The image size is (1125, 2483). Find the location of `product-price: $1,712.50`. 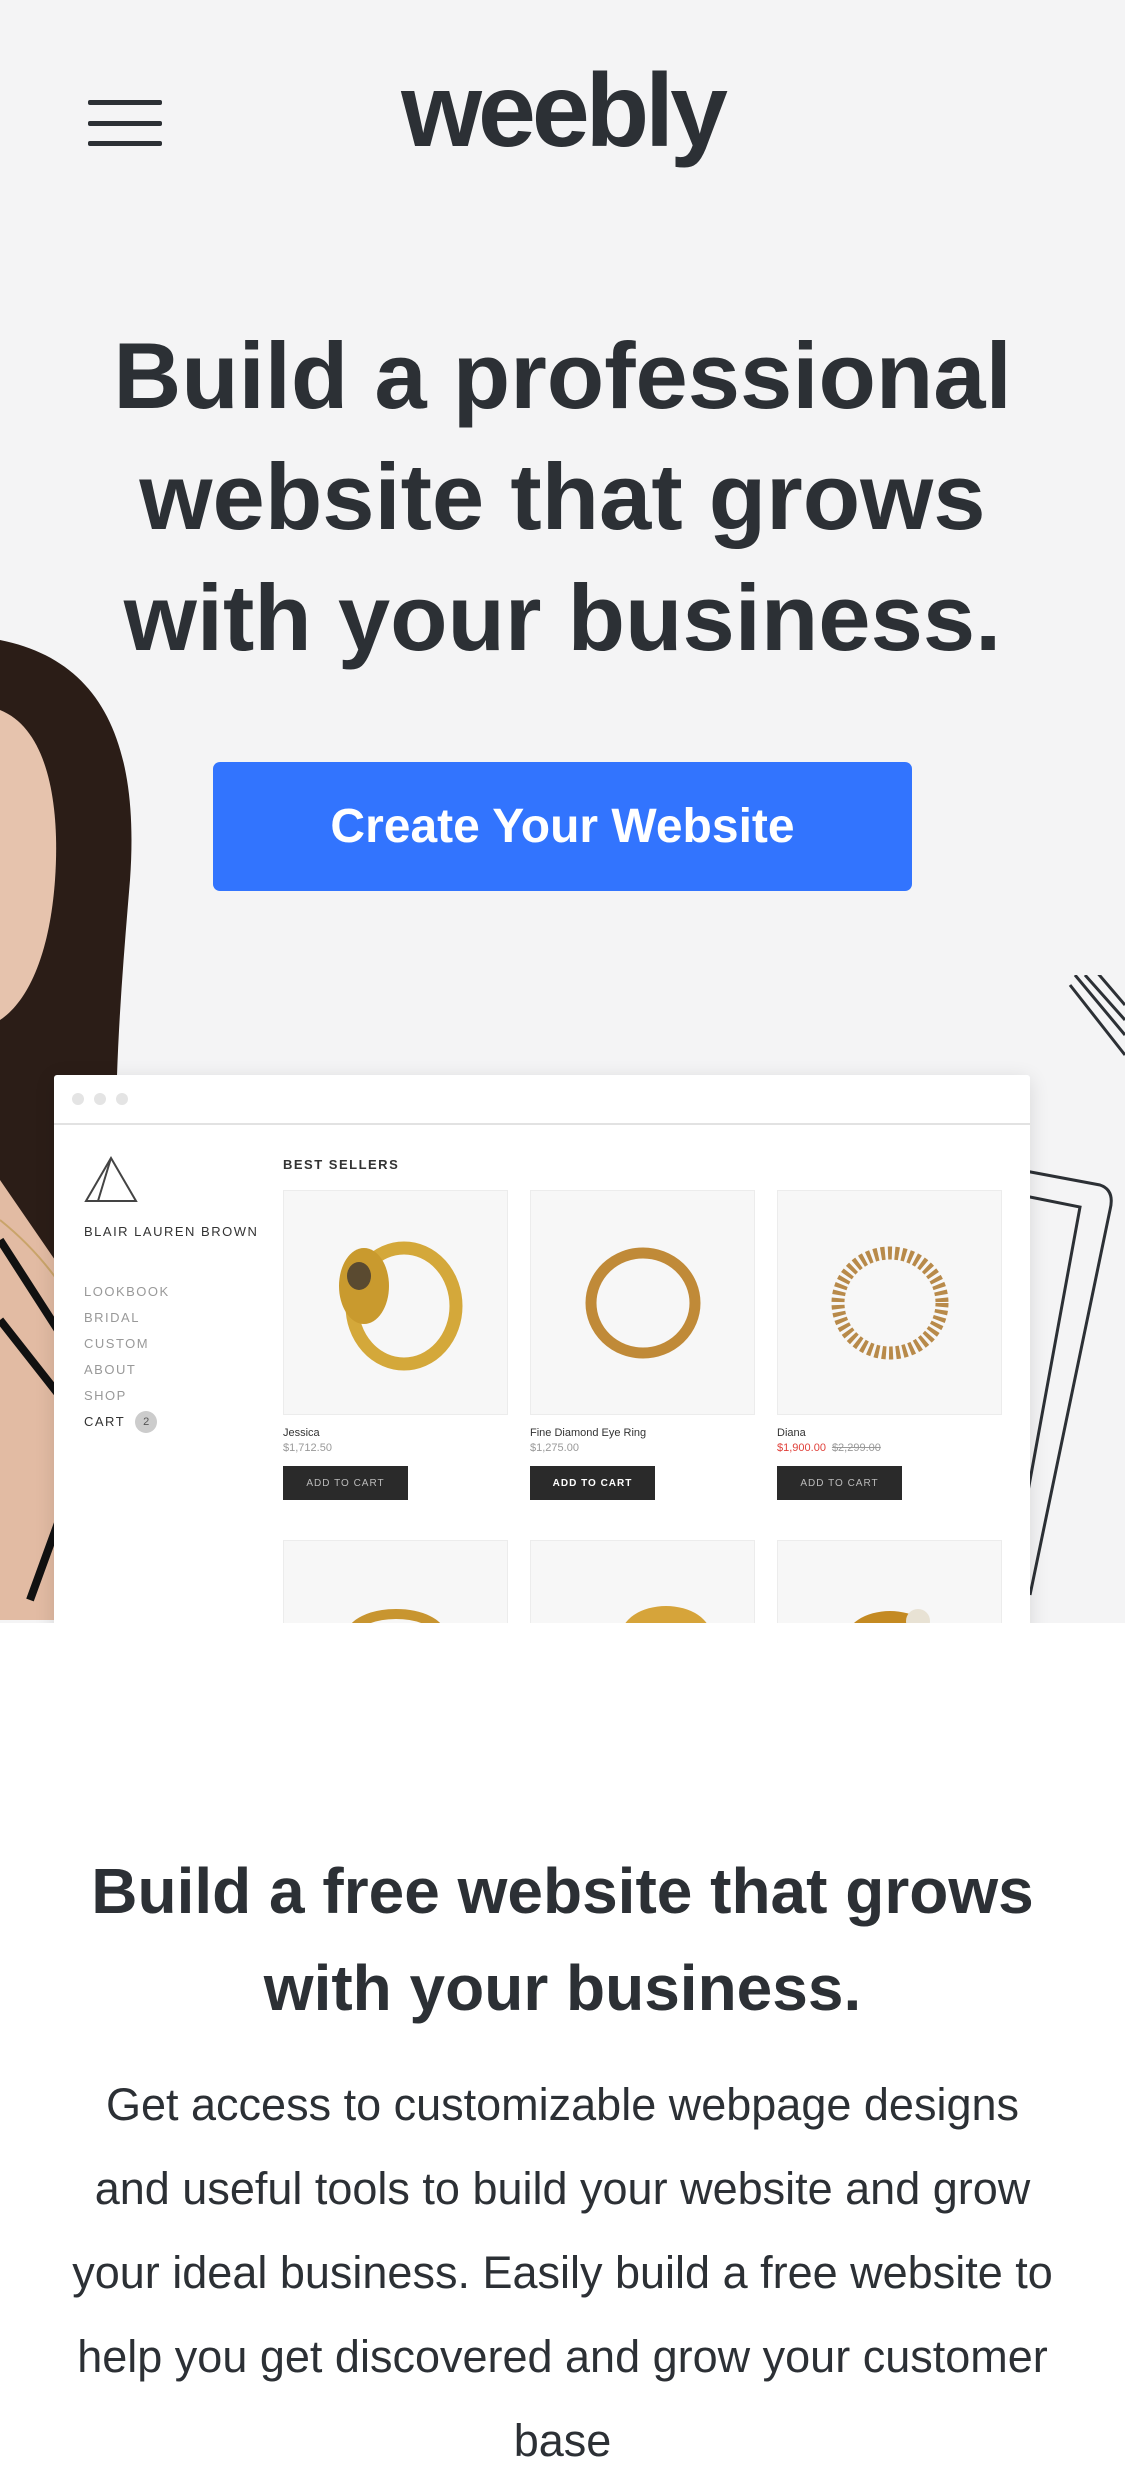

product-price: $1,712.50 is located at coordinates (307, 1448).